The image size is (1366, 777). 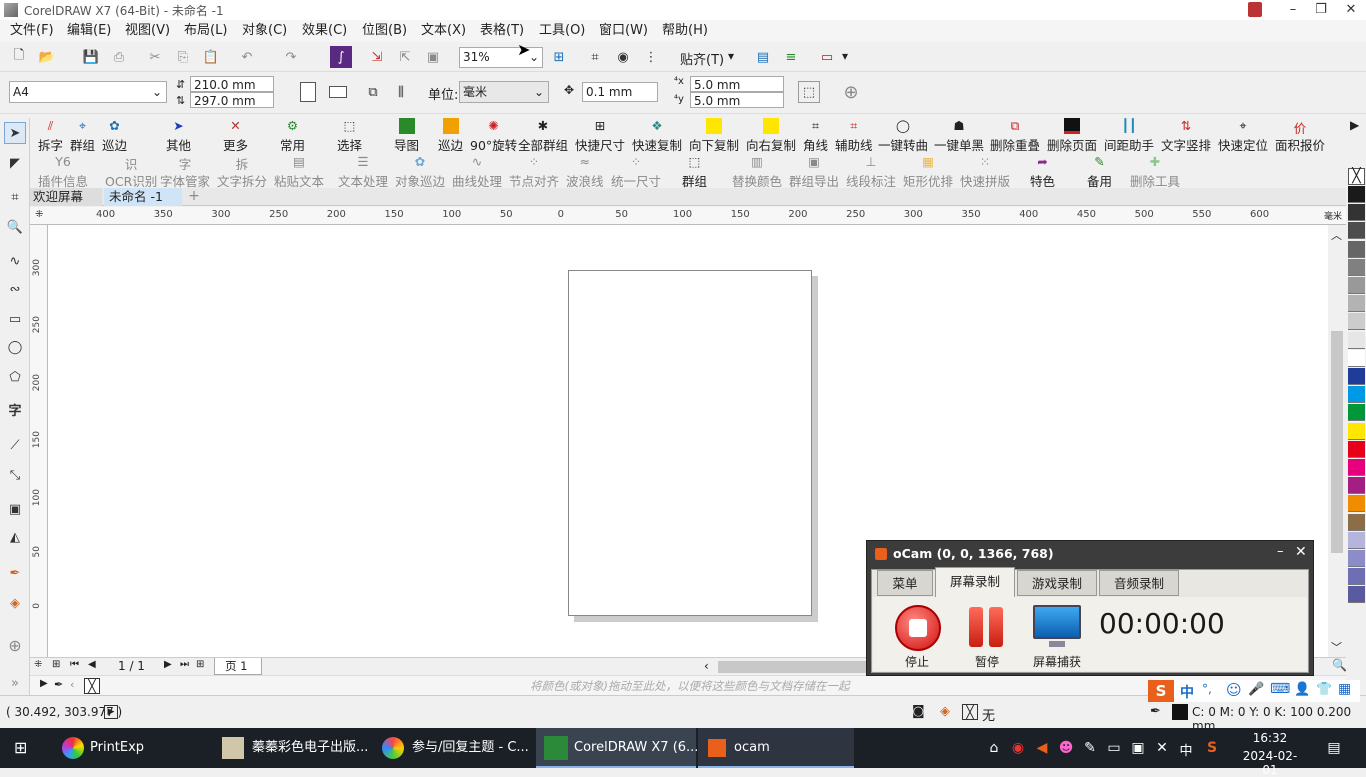 I want to click on prev-page-icon: ◀, so click(x=92, y=664).